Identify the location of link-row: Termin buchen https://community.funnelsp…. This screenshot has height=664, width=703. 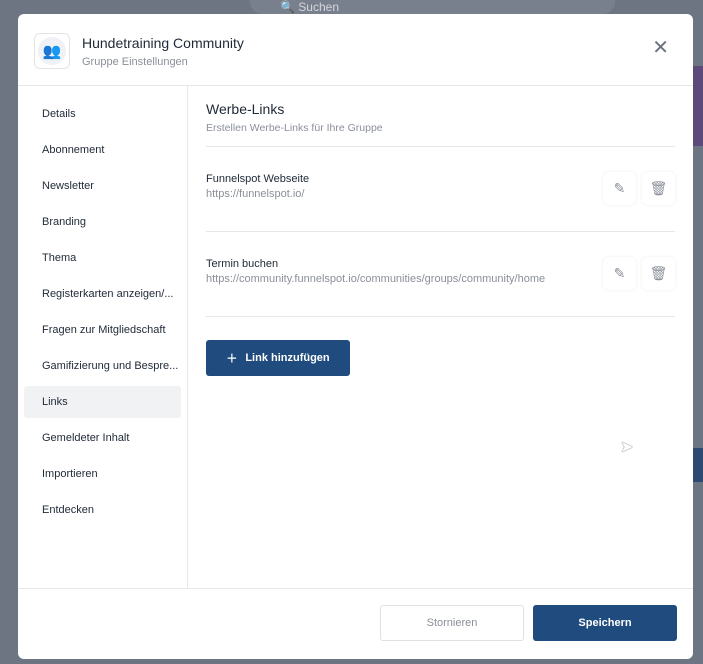
(440, 274).